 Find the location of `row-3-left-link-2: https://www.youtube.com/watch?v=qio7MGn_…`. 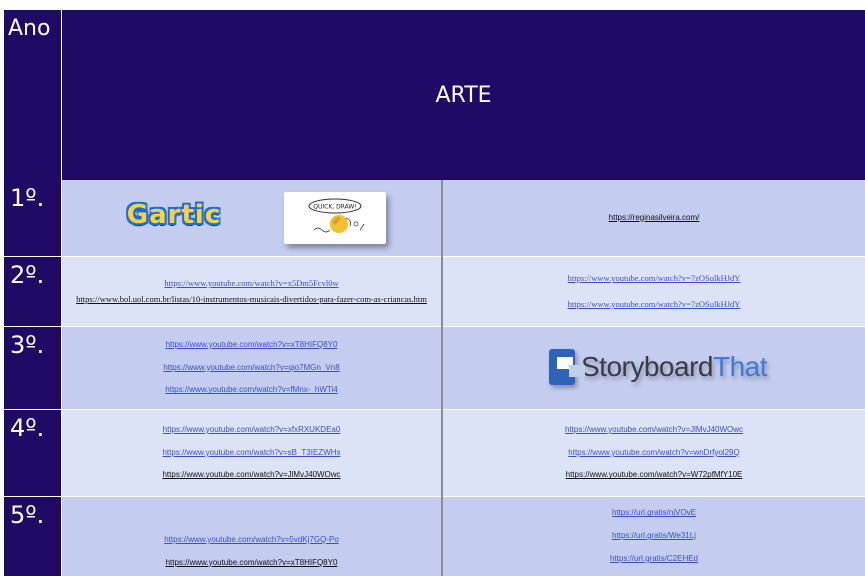

row-3-left-link-2: https://www.youtube.com/watch?v=qio7MGn_… is located at coordinates (251, 368).